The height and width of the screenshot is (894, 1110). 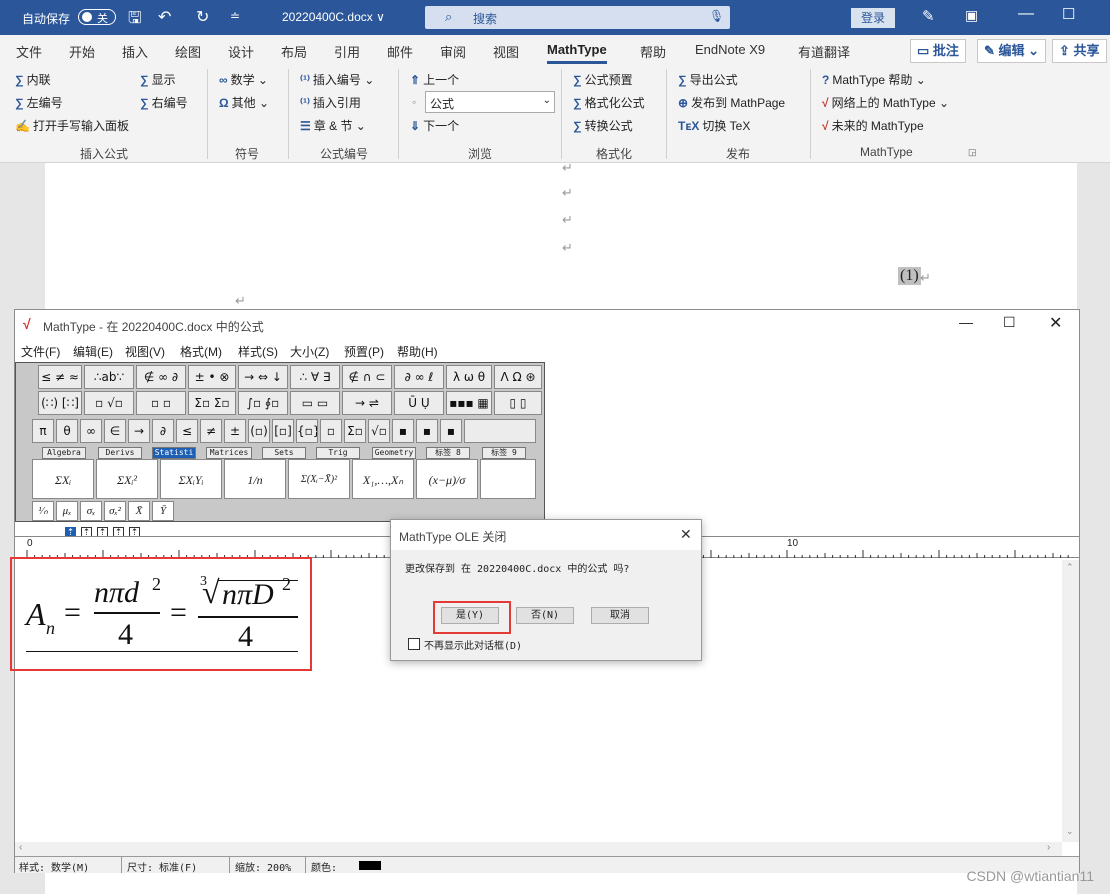 What do you see at coordinates (161, 377) in the screenshot?
I see `palette-embellishments: ∉ ∞ ∂` at bounding box center [161, 377].